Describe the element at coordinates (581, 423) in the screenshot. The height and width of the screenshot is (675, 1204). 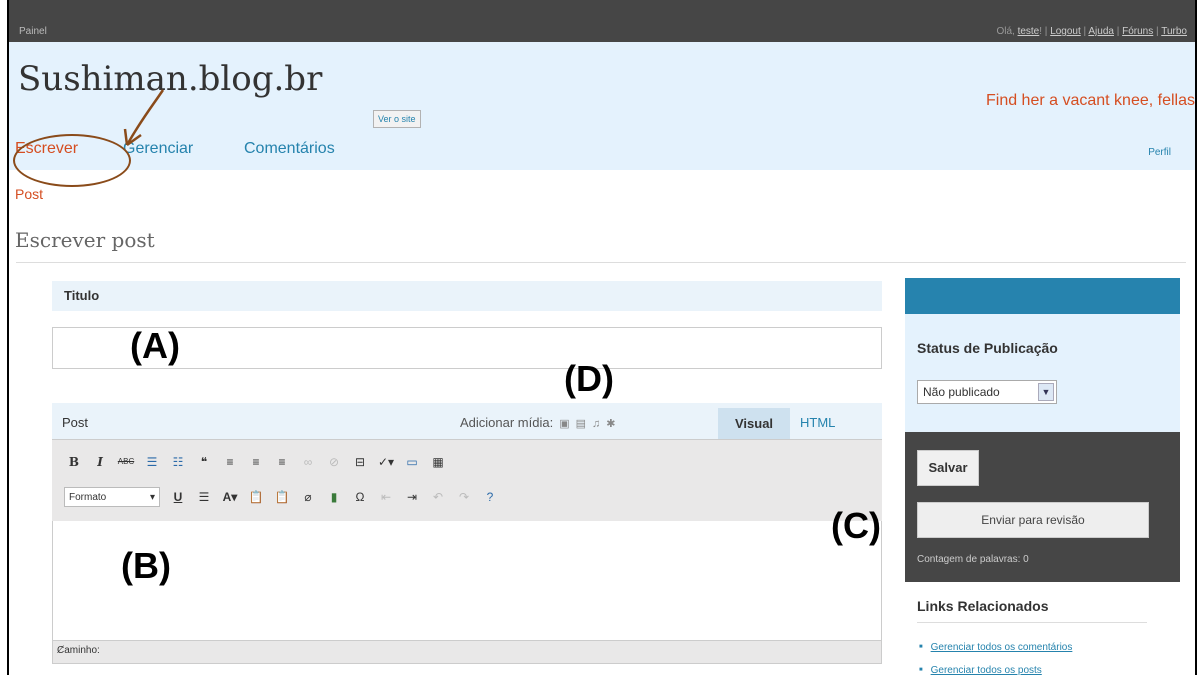
I see `add-video-icon: ▤` at that location.